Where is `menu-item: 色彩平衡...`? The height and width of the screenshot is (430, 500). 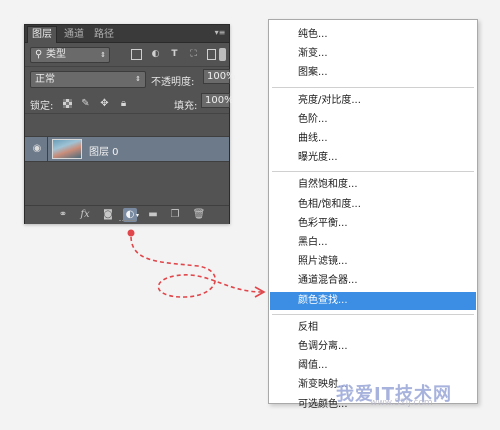
menu-item: 色彩平衡... is located at coordinates (373, 224).